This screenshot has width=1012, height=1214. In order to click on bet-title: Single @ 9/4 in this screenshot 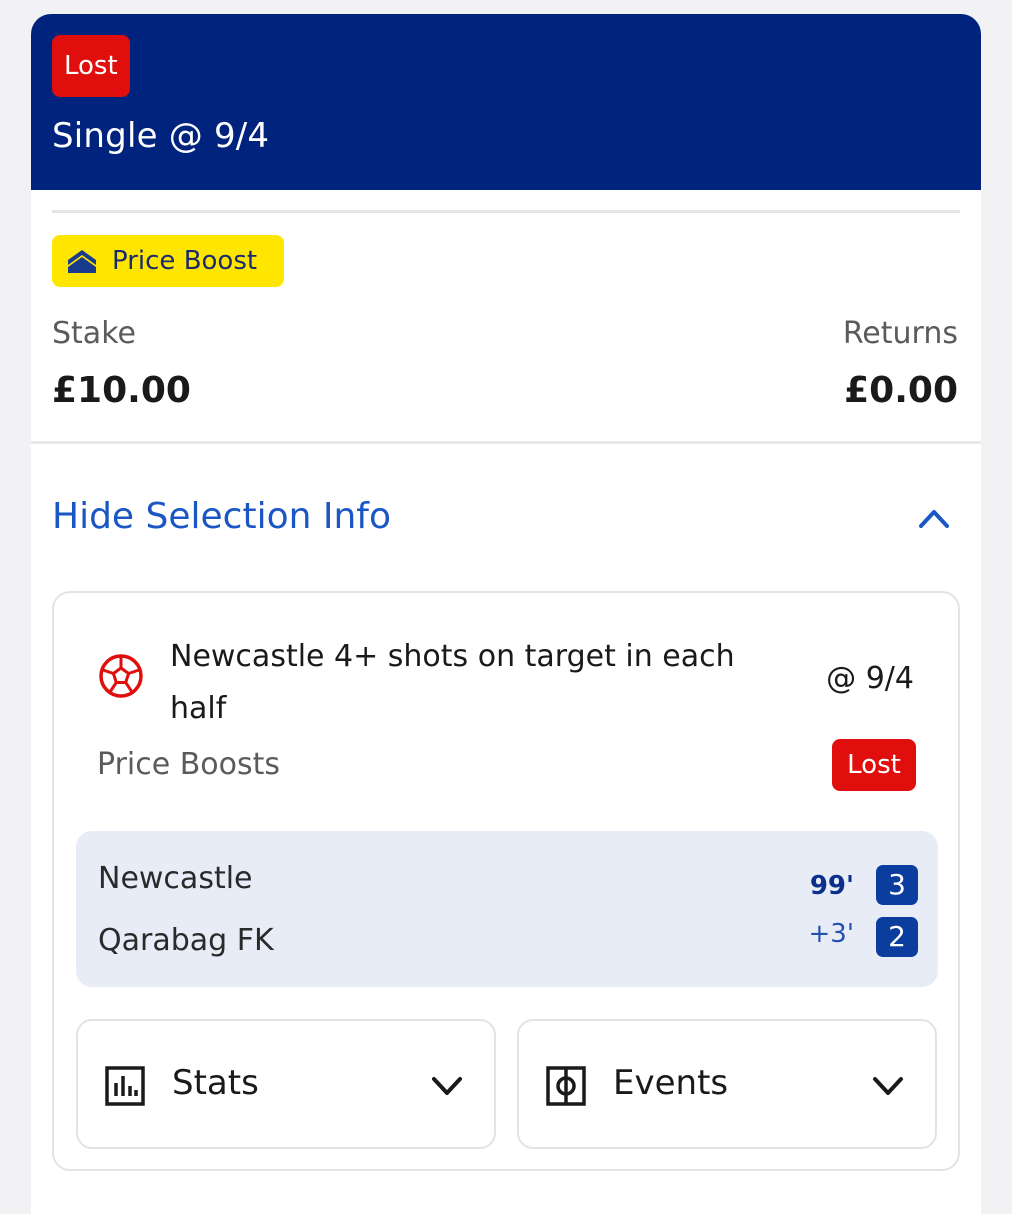, I will do `click(161, 136)`.